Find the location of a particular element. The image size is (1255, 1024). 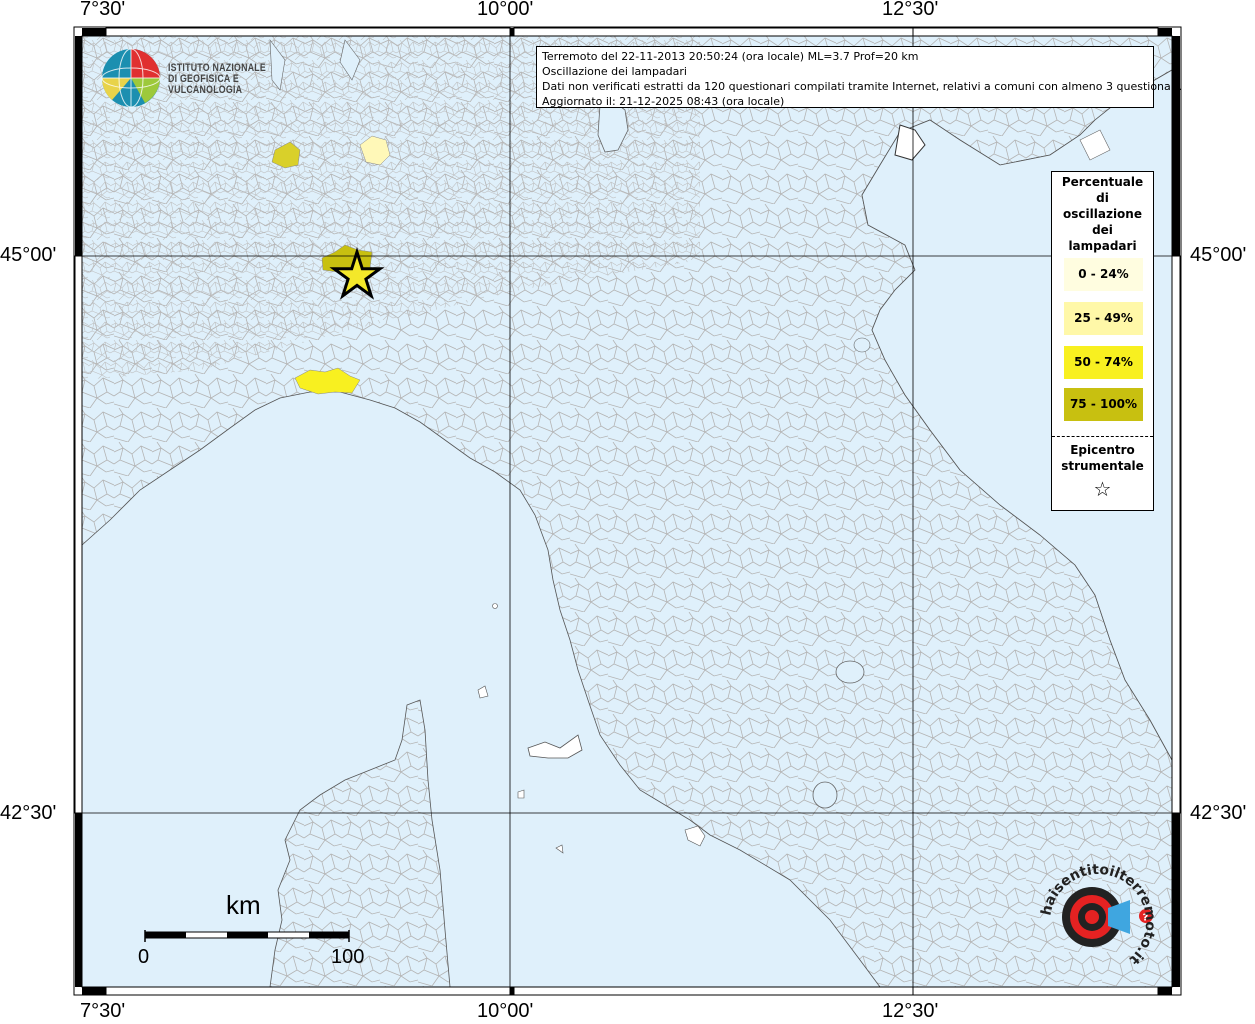

legend-item-75-100: 75 - 100% is located at coordinates (1103, 404).